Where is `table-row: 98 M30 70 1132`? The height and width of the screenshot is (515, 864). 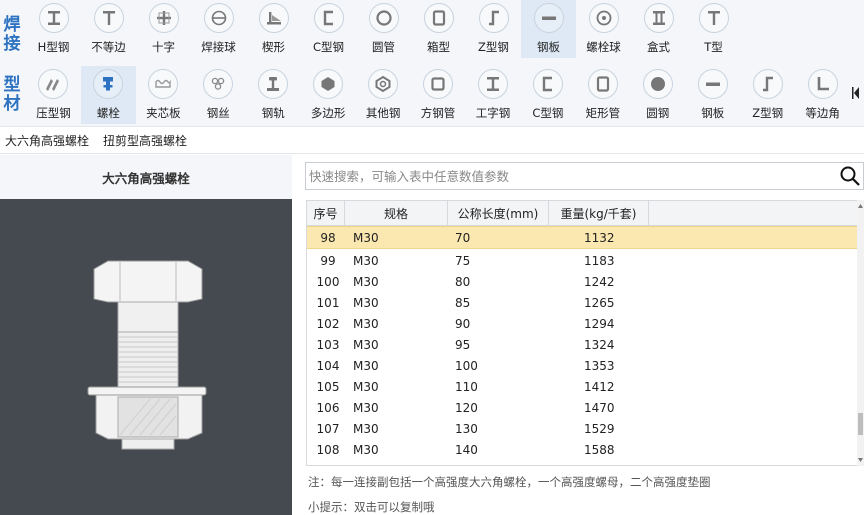 table-row: 98 M30 70 1132 is located at coordinates (582, 237).